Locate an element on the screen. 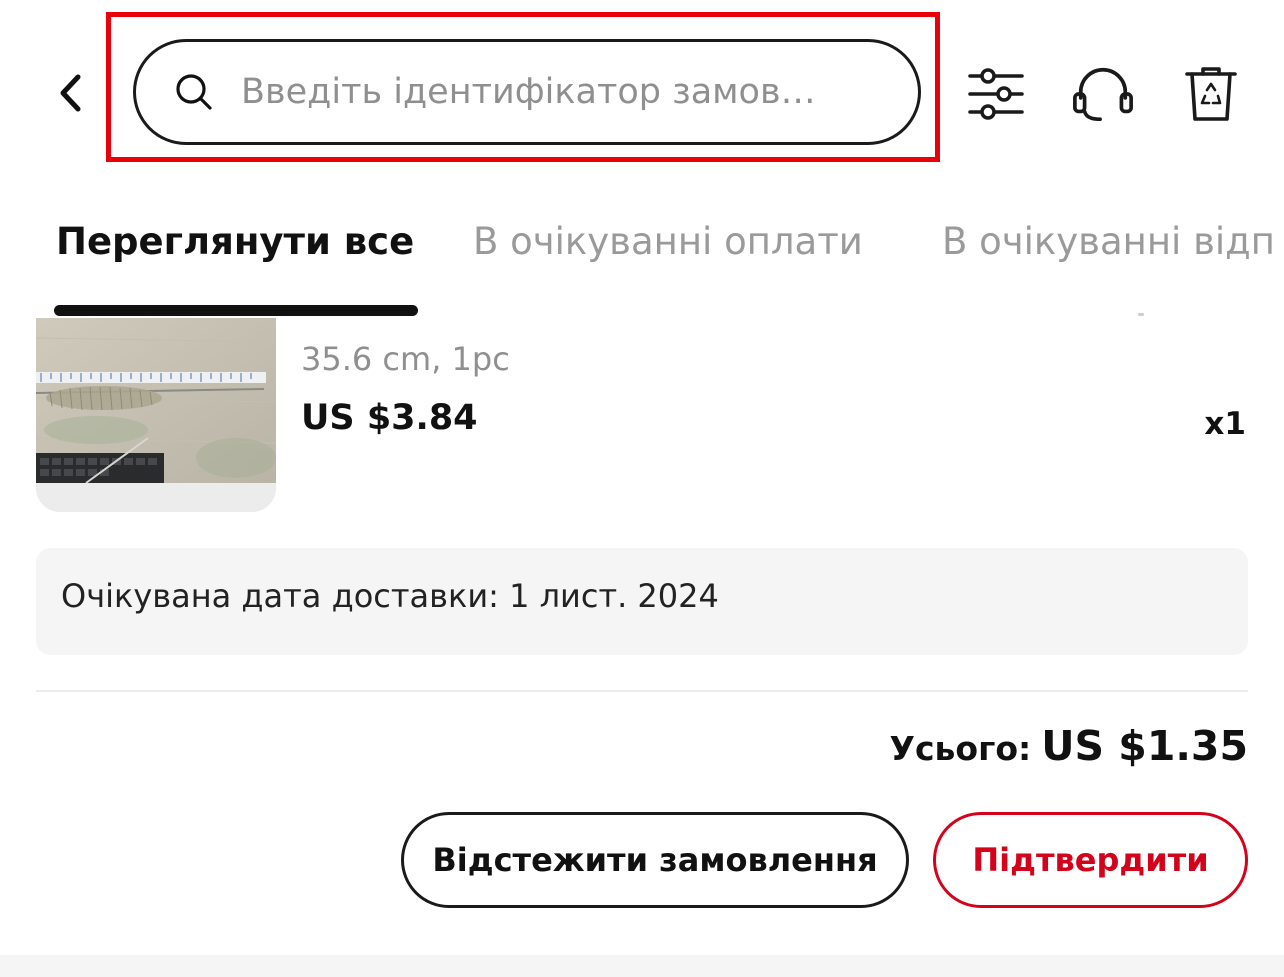  tab-awaiting-shipment: В очікуванні відп is located at coordinates (1108, 242).